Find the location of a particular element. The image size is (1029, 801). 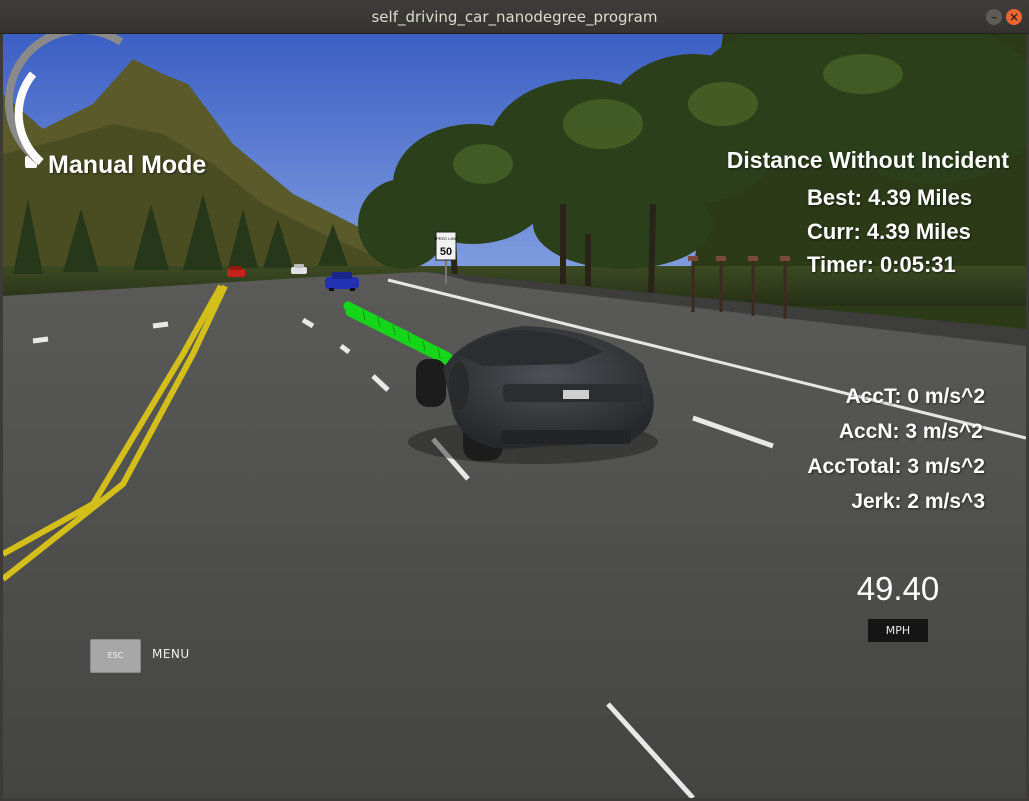

distance-title: Distance Without Incident is located at coordinates (867, 160).